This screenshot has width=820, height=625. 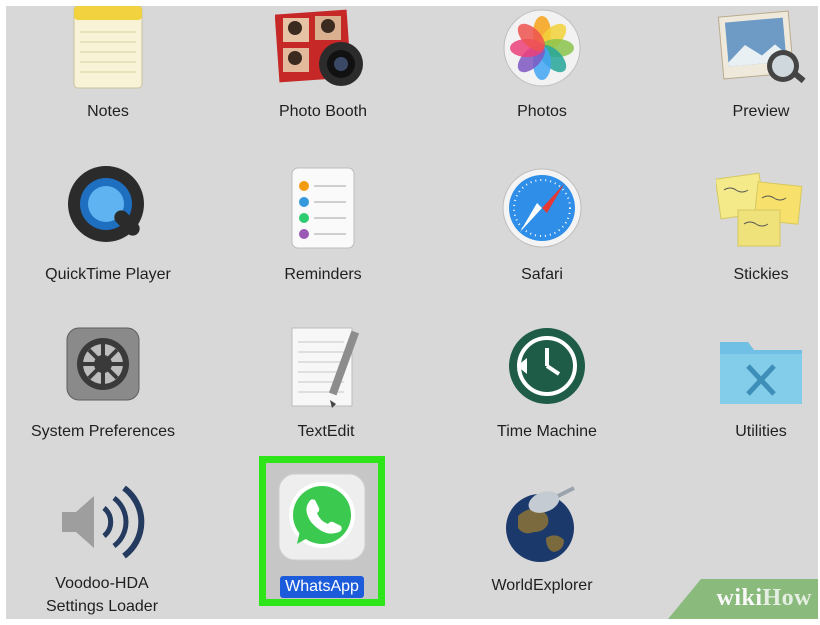 What do you see at coordinates (106, 204) in the screenshot?
I see `quicktime-icon` at bounding box center [106, 204].